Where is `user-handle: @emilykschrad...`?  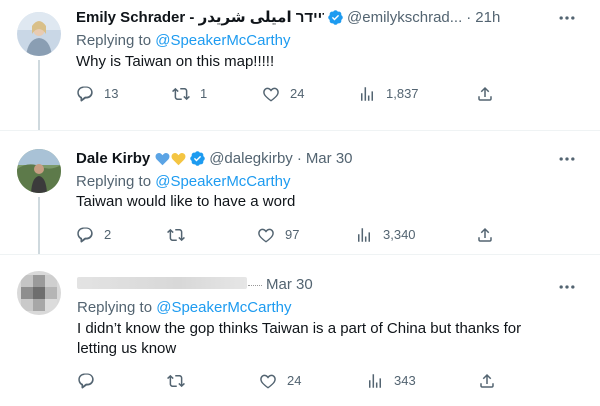
user-handle: @emilykschrad... is located at coordinates (404, 17).